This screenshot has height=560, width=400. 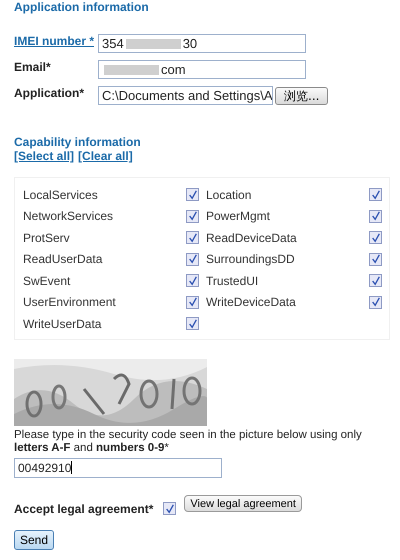 I want to click on capability-label: WriteUserData, so click(x=62, y=323).